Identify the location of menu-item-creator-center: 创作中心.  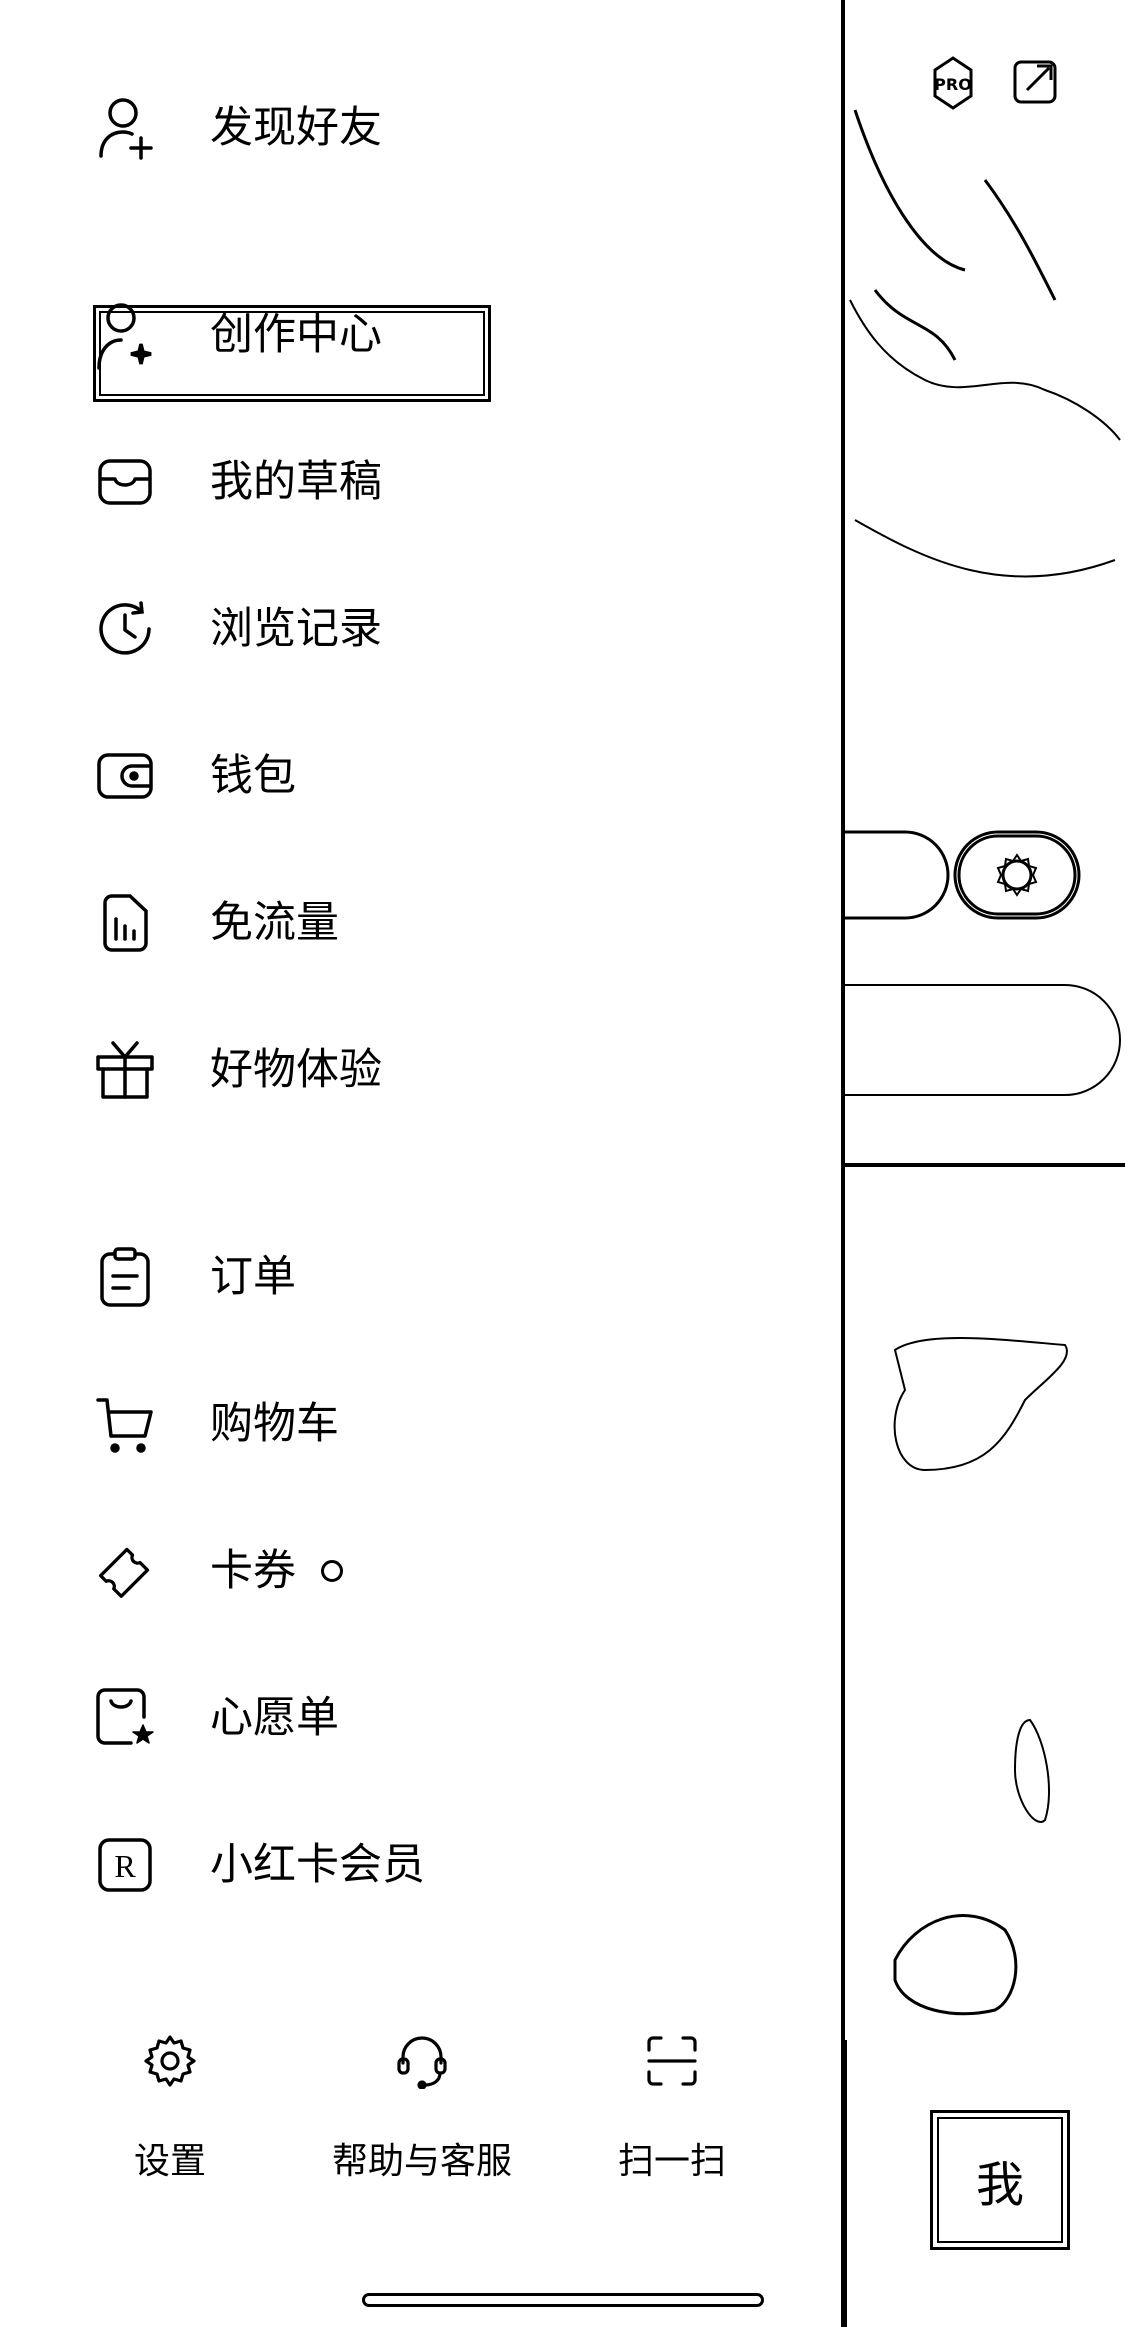
(238, 335).